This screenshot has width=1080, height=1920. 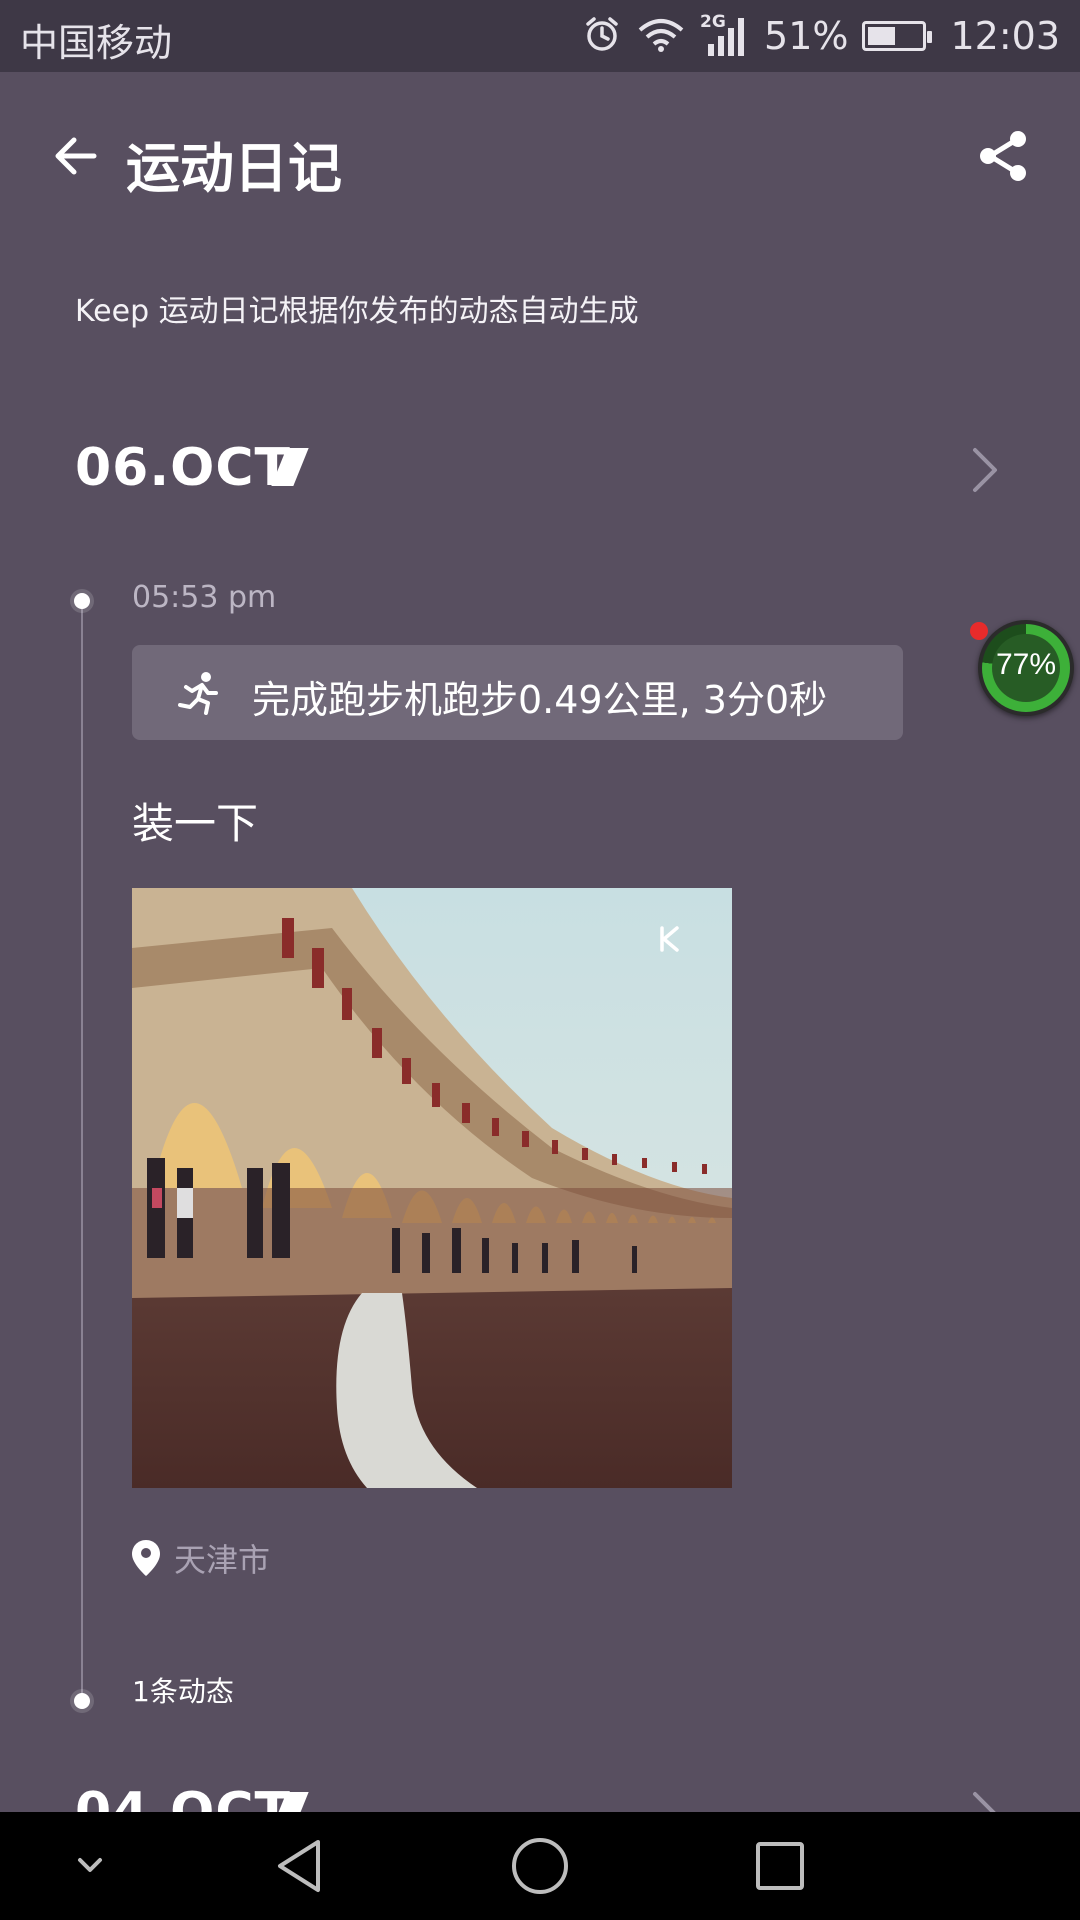 What do you see at coordinates (806, 36) in the screenshot?
I see `battery-percent: 51%` at bounding box center [806, 36].